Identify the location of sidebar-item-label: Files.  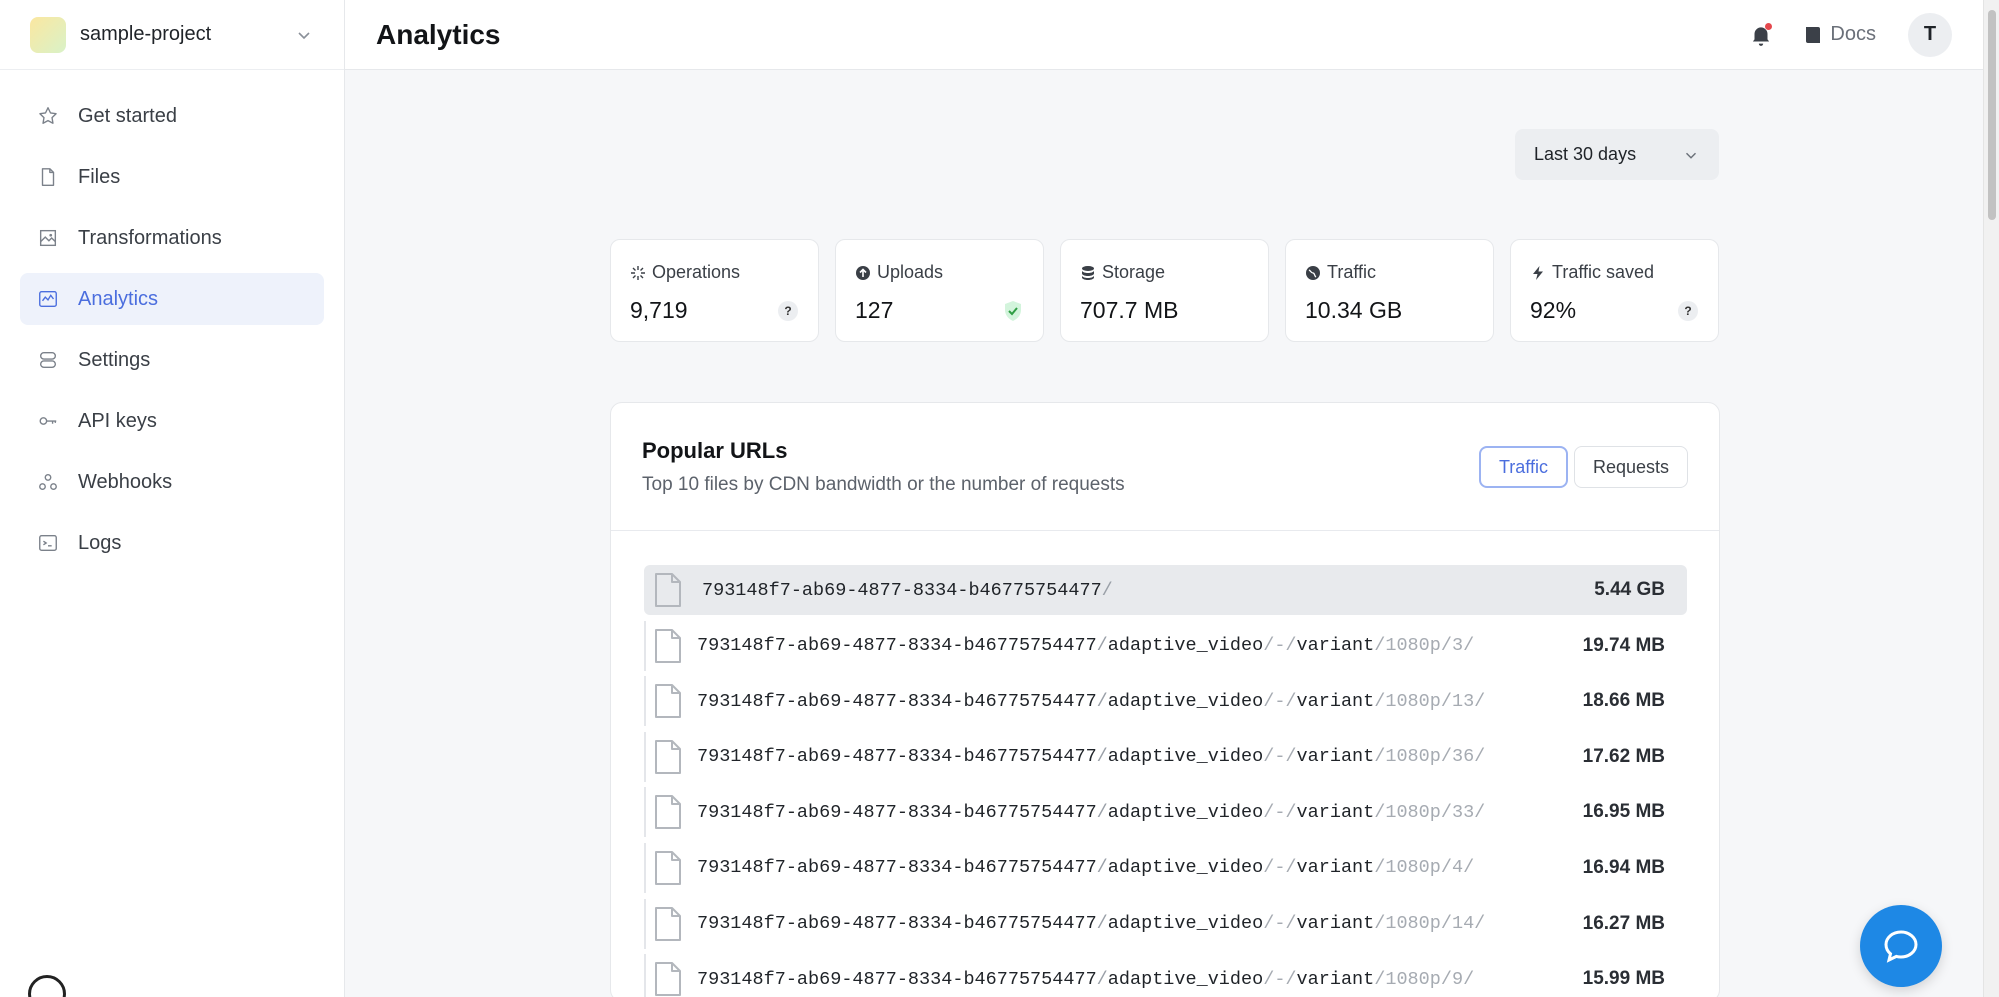
(99, 176).